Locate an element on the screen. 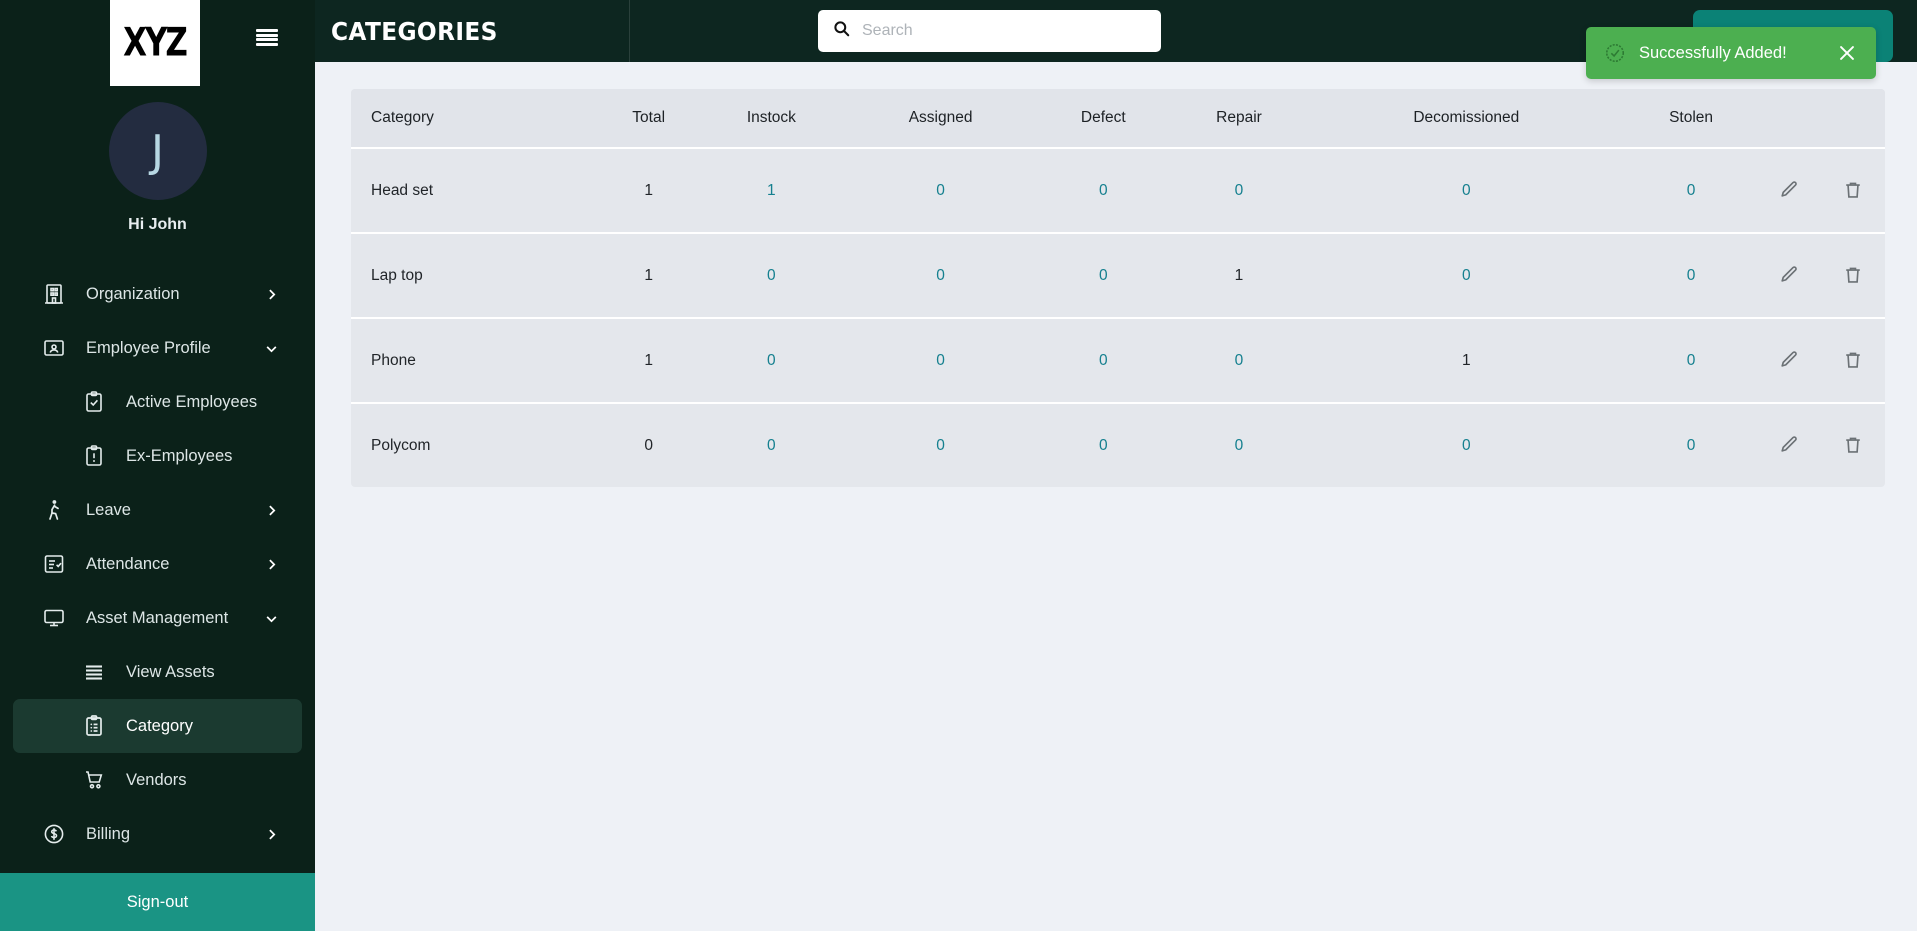  column-header-delete is located at coordinates (1853, 119).